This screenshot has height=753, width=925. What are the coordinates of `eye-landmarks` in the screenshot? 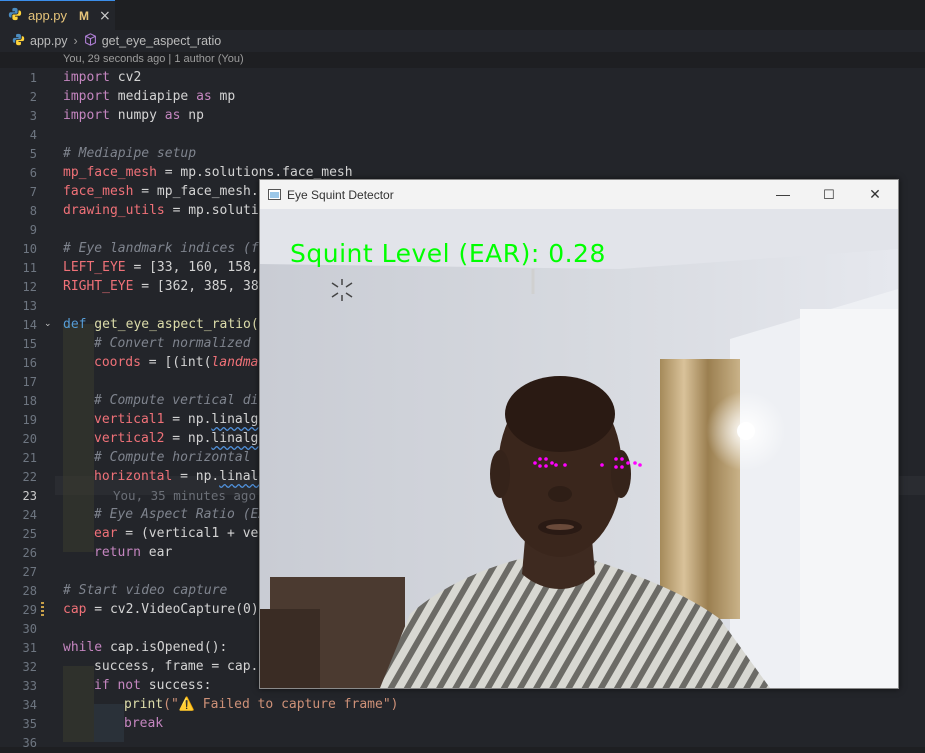 It's located at (587, 463).